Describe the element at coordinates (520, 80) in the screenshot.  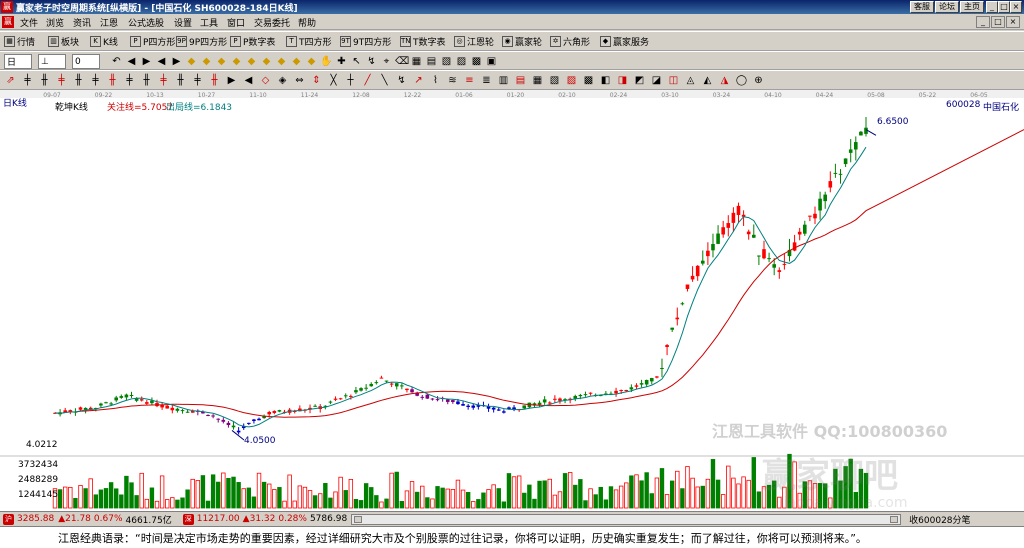
I see `toolbar3-icon-30: ▤` at that location.